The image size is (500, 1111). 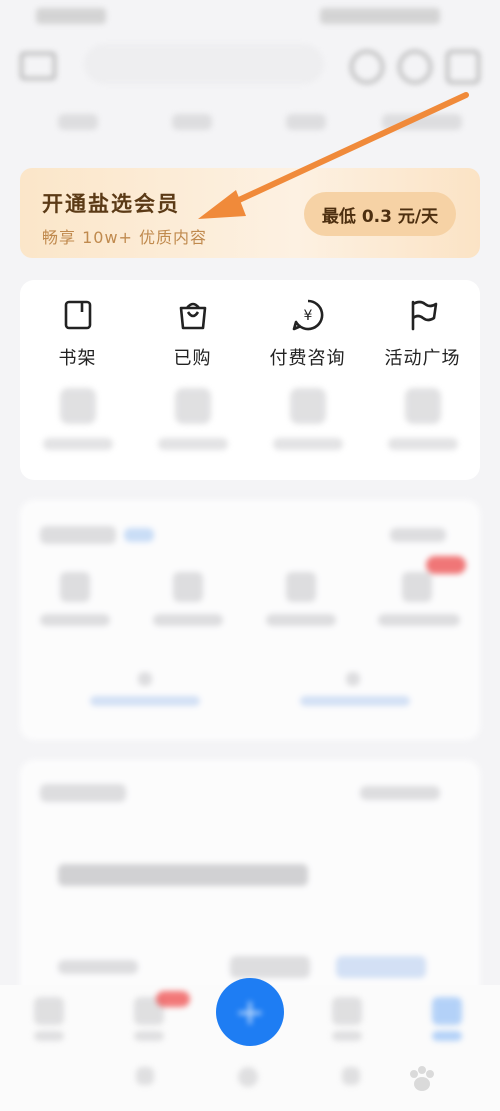 I want to click on settings-icon, so click(x=415, y=67).